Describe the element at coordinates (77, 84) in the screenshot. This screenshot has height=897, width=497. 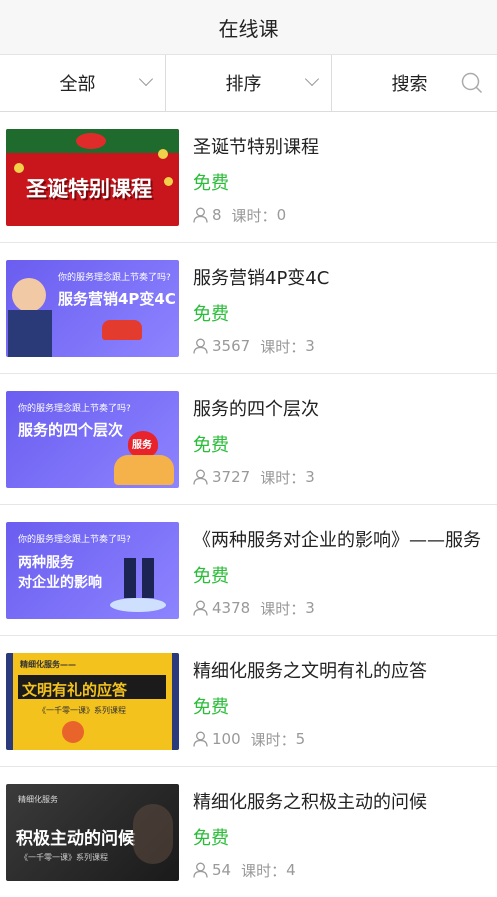
I see `filter-all-label: 全部` at that location.